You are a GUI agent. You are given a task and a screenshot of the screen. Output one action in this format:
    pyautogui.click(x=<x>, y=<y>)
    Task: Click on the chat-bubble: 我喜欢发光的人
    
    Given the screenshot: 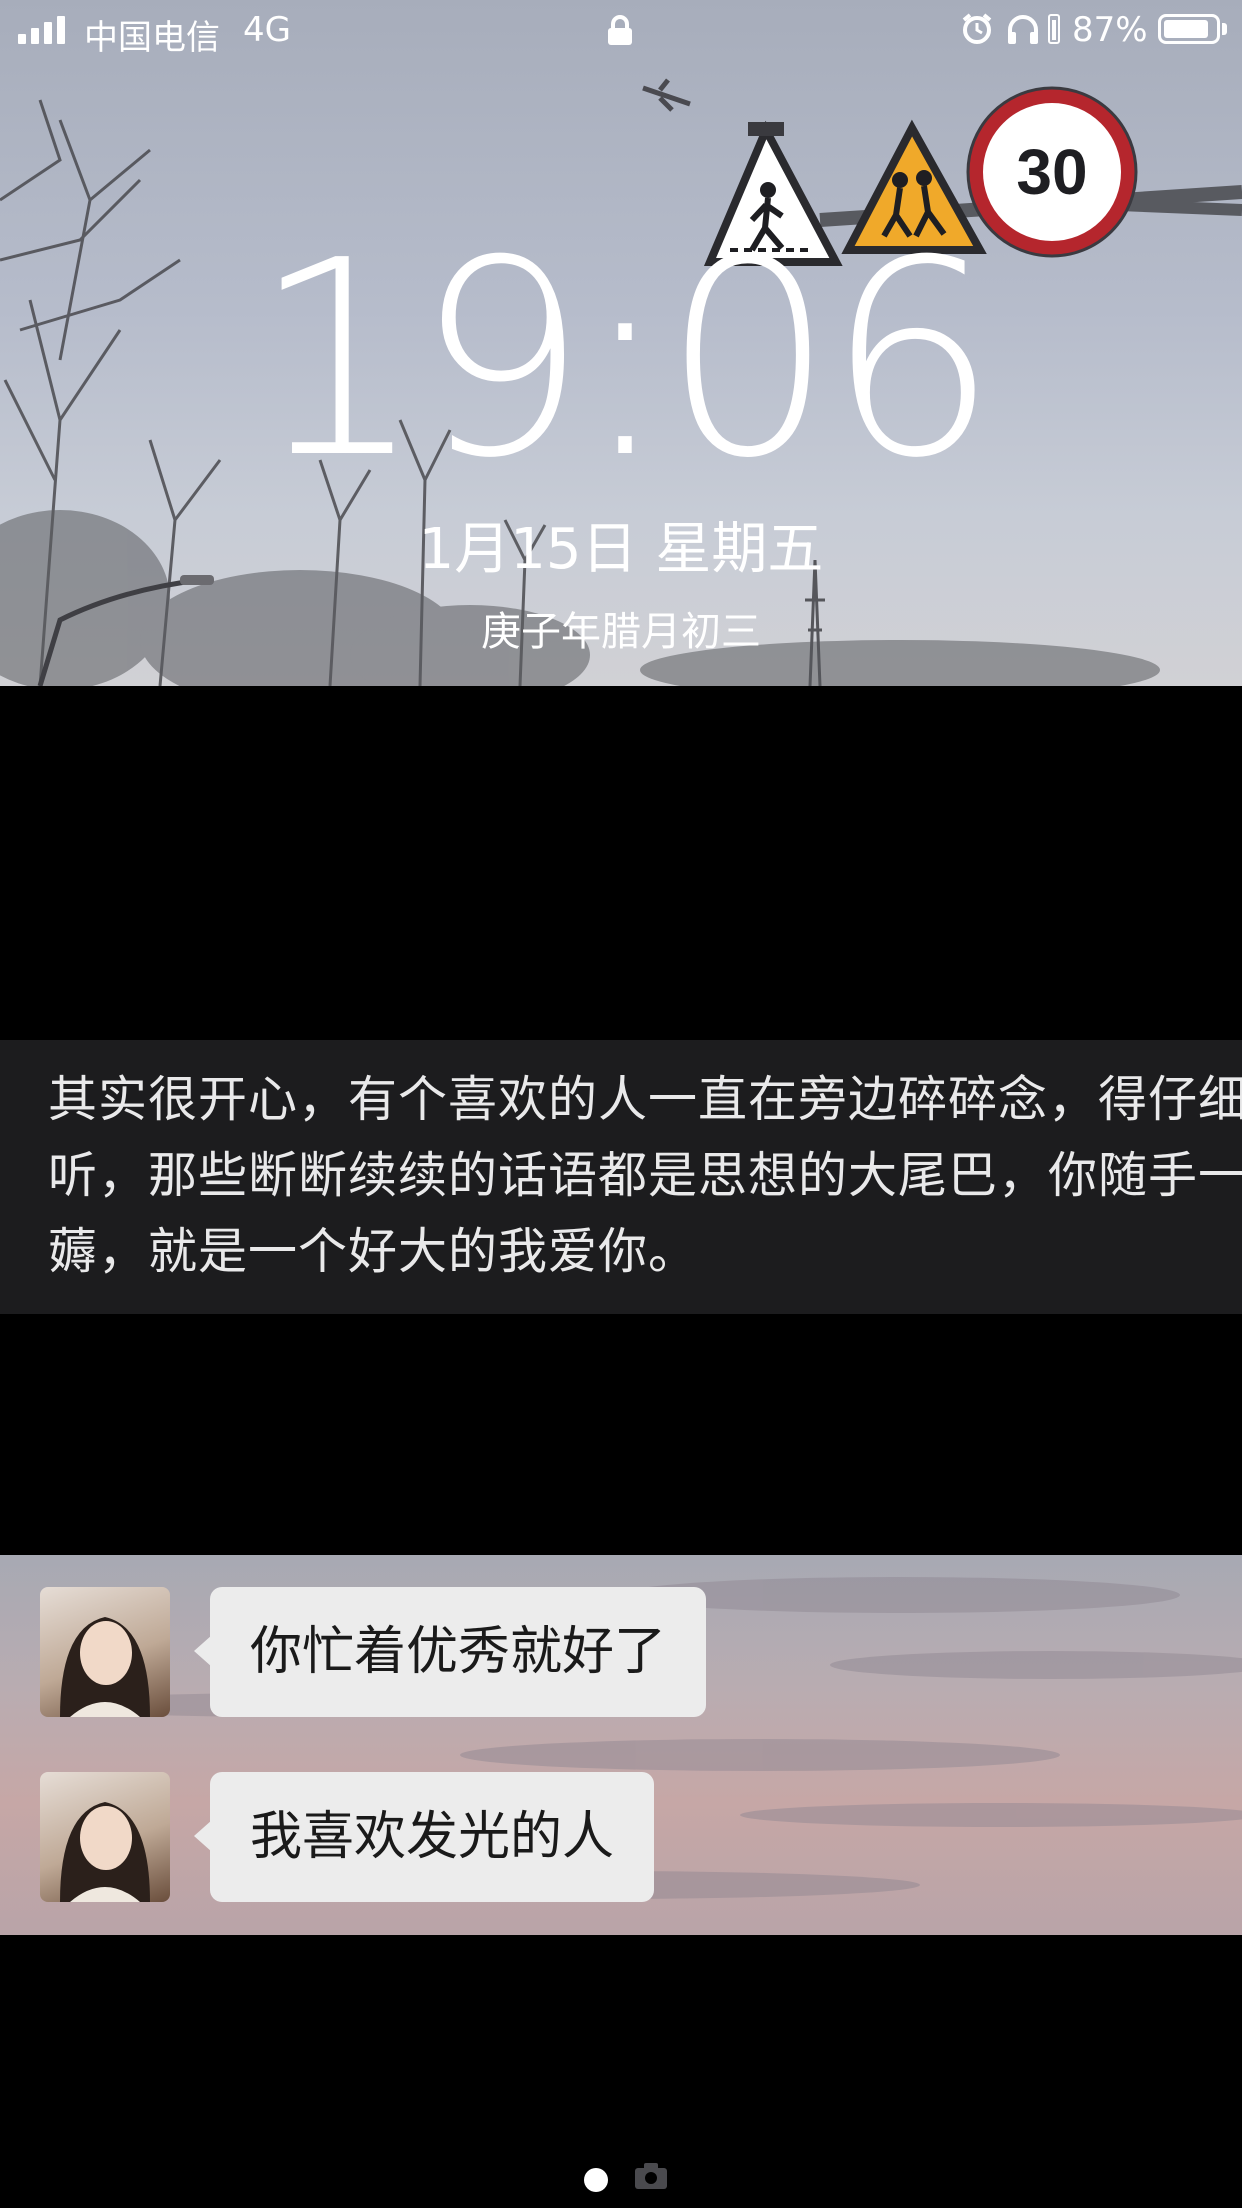 What is the action you would take?
    pyautogui.click(x=432, y=1837)
    